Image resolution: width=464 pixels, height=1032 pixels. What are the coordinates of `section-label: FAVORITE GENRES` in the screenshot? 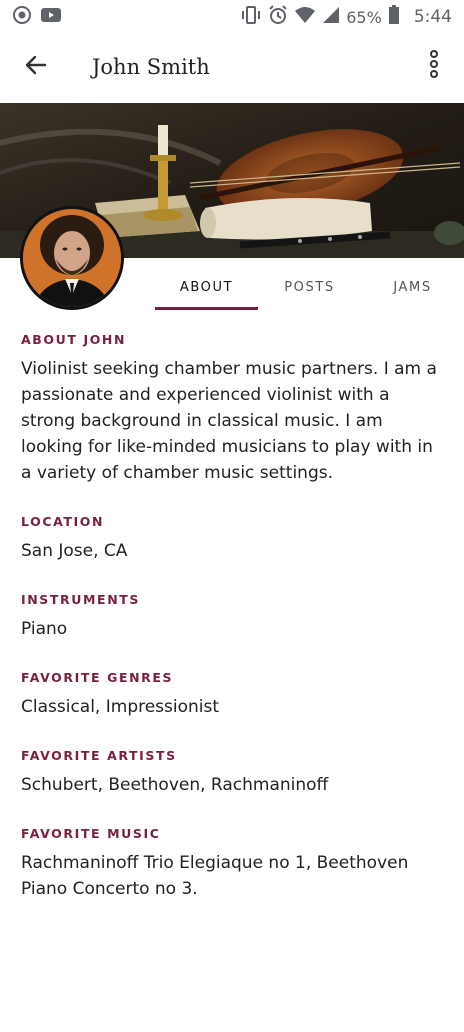 It's located at (97, 677).